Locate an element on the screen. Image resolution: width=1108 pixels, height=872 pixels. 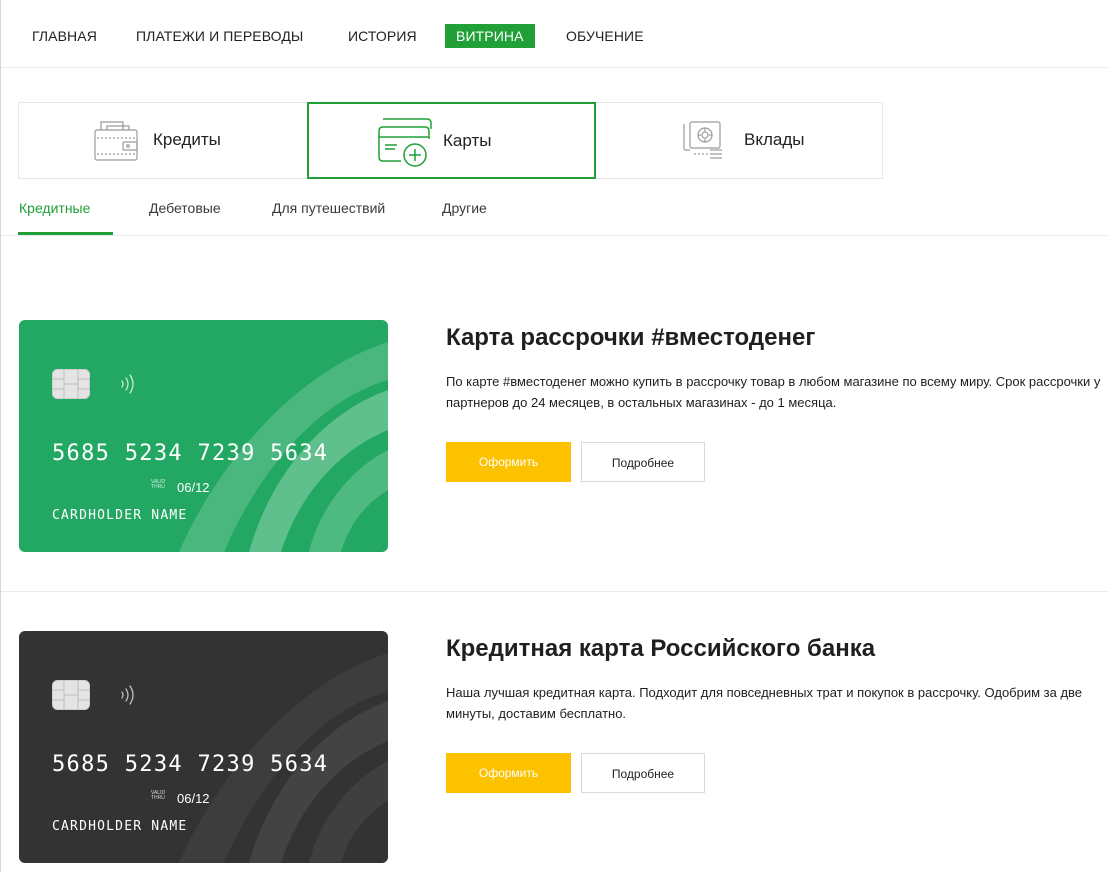
nav-item-home: ГЛАВНАЯ is located at coordinates (64, 36).